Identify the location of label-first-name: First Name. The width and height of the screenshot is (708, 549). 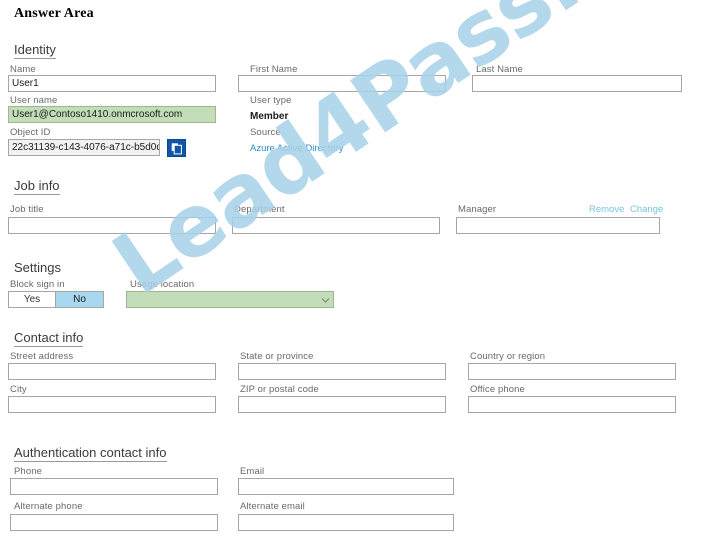
(274, 69).